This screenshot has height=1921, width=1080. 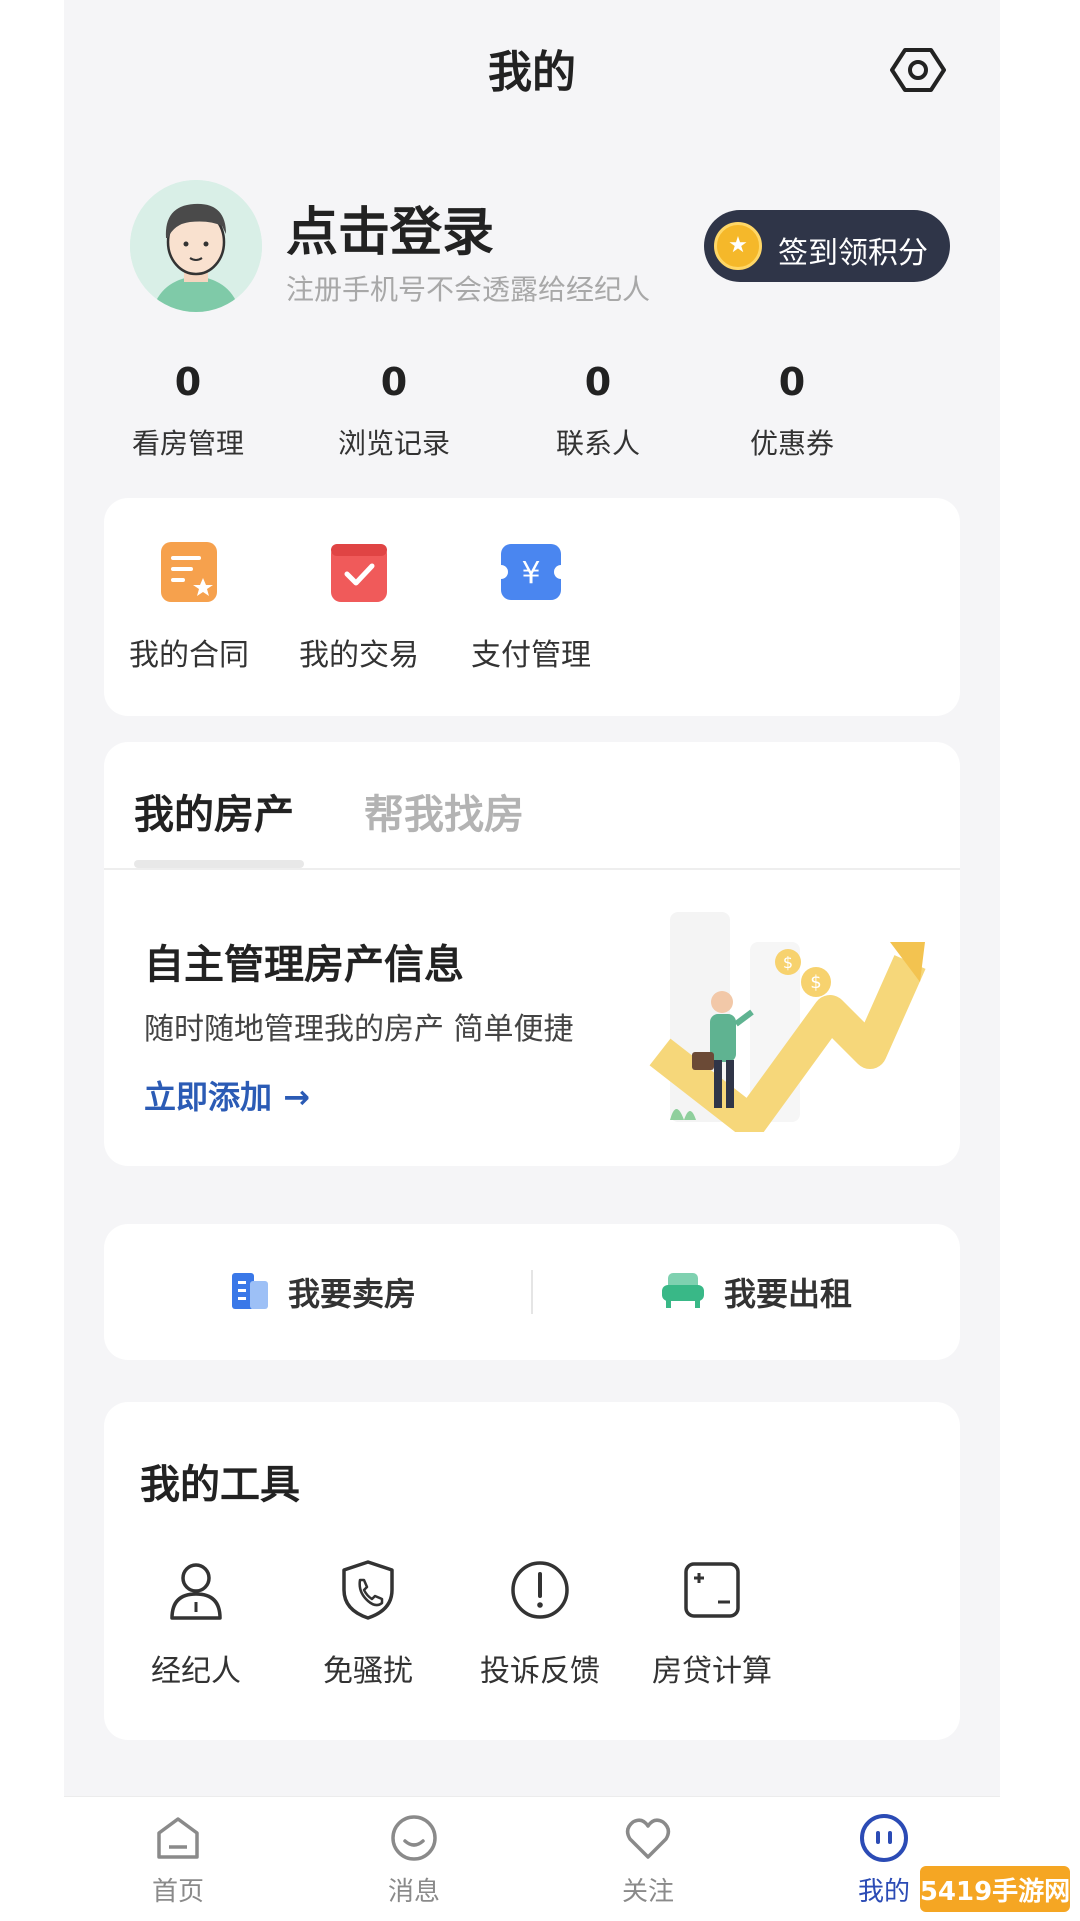 What do you see at coordinates (647, 1892) in the screenshot?
I see `tabbar-label: 关注` at bounding box center [647, 1892].